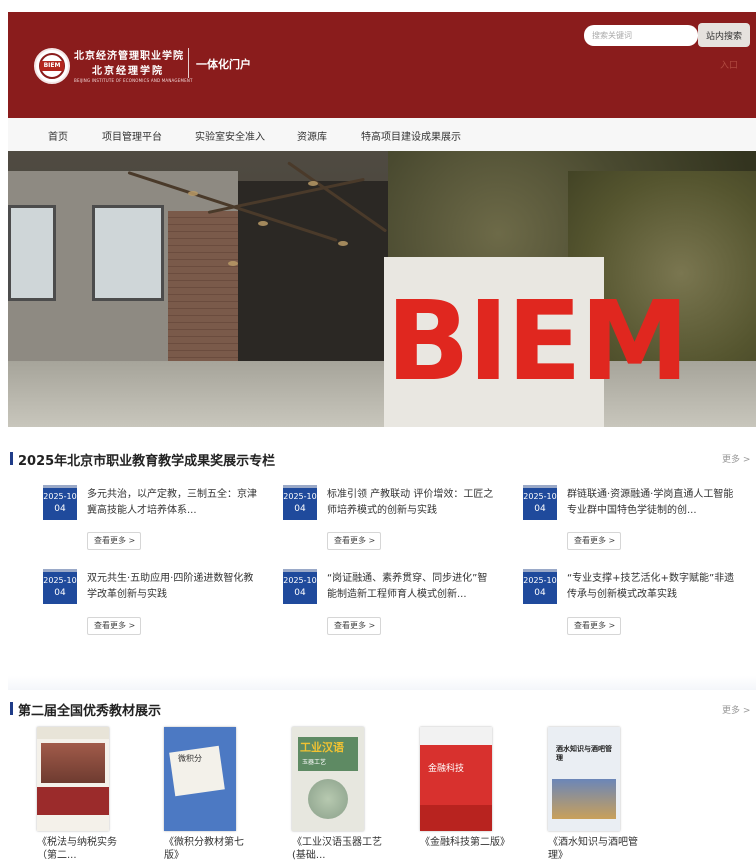  I want to click on book-cover-calculus: 微积分, so click(200, 779).